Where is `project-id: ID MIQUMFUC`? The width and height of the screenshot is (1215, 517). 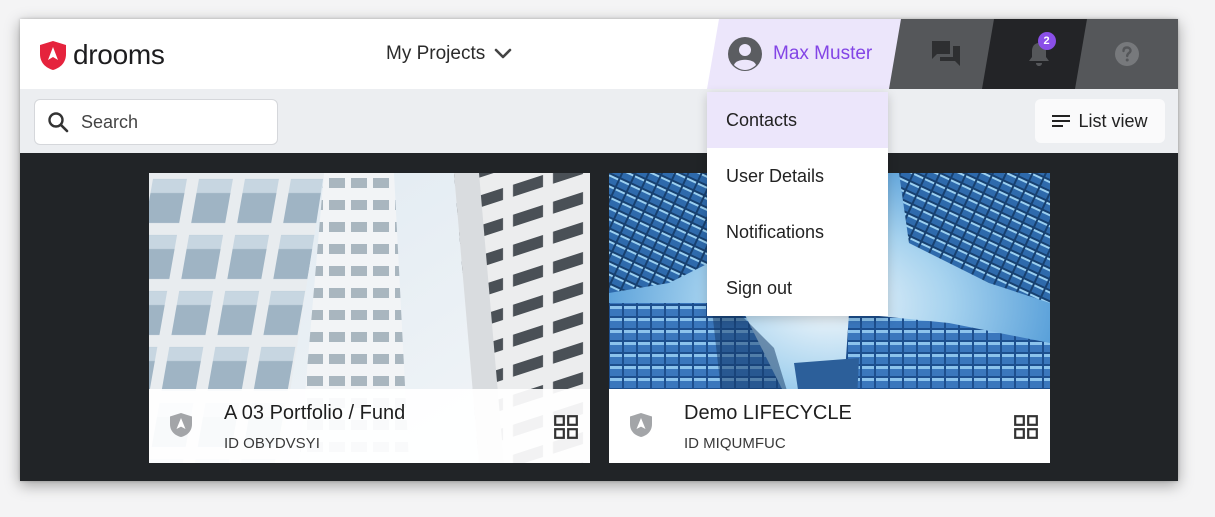 project-id: ID MIQUMFUC is located at coordinates (735, 443).